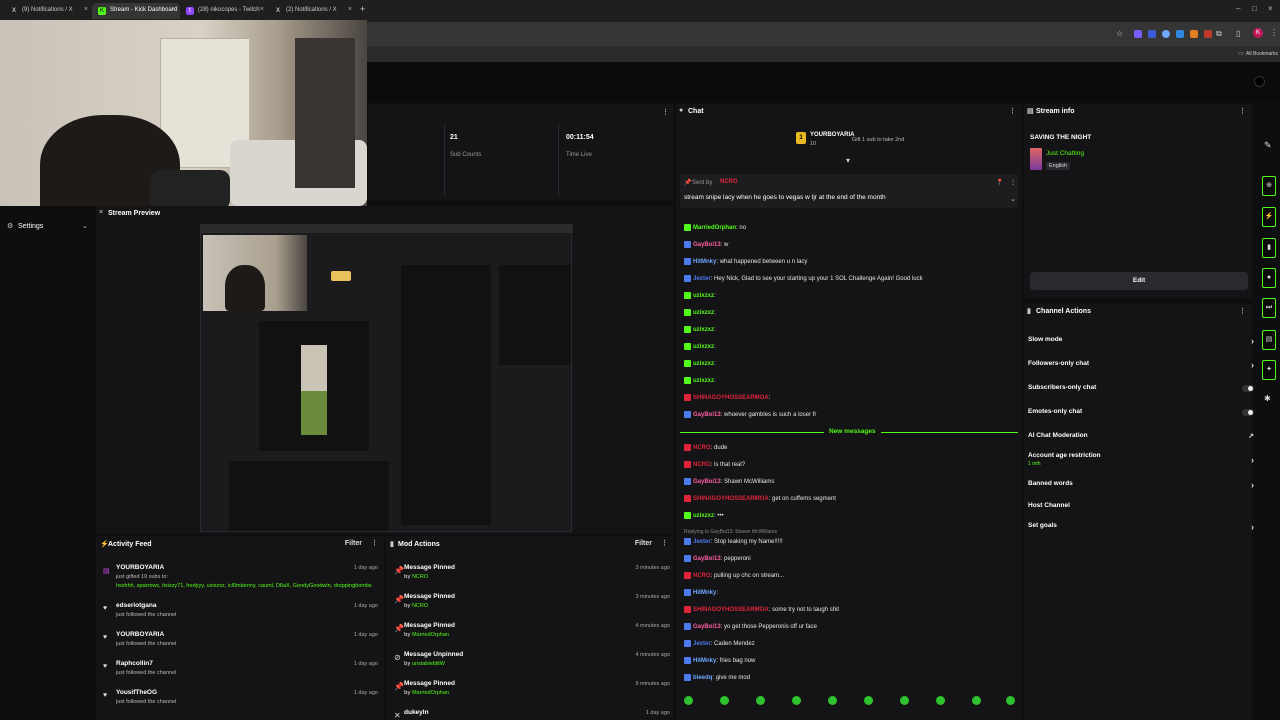 The height and width of the screenshot is (720, 1280). I want to click on sidebar-icon: ▯, so click(1238, 33).